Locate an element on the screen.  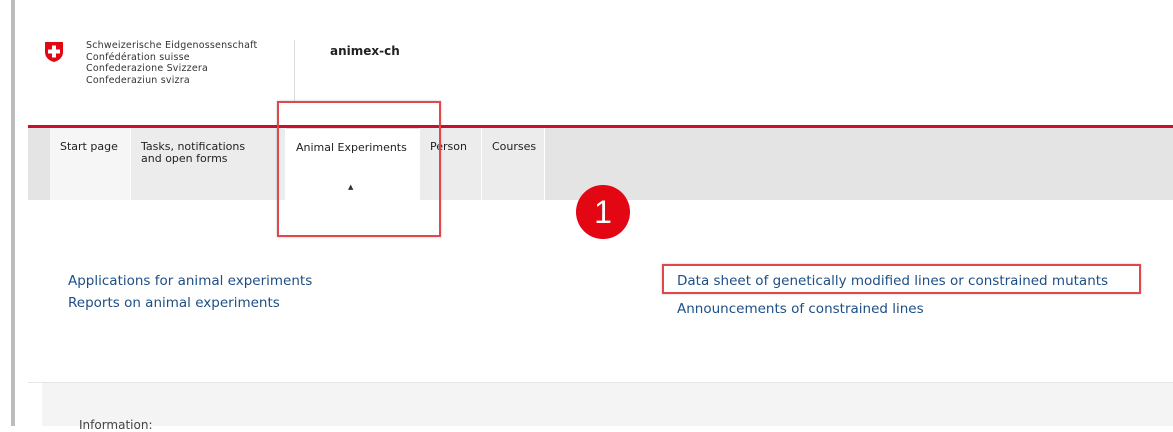
confed-name-it: Confederazione Svizzera is located at coordinates (147, 68).